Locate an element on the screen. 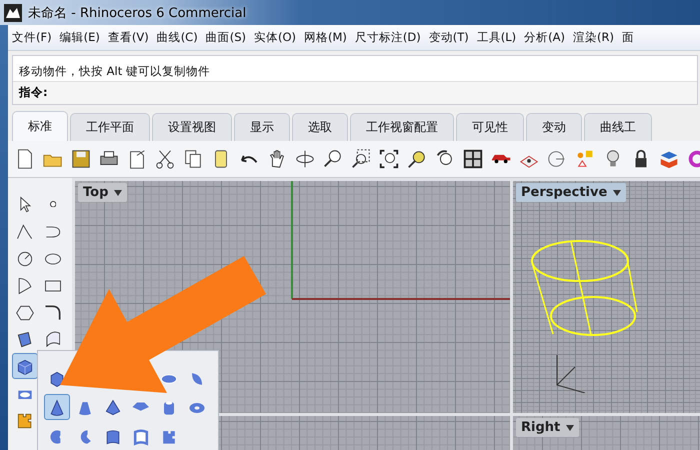 This screenshot has height=450, width=700. toolbar-tab: 工作视窗配置 is located at coordinates (402, 127).